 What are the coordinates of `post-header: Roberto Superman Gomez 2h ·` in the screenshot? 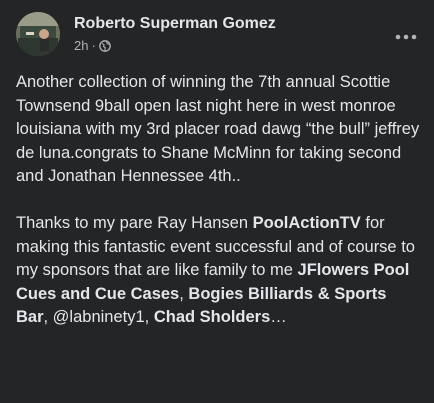 It's located at (229, 34).